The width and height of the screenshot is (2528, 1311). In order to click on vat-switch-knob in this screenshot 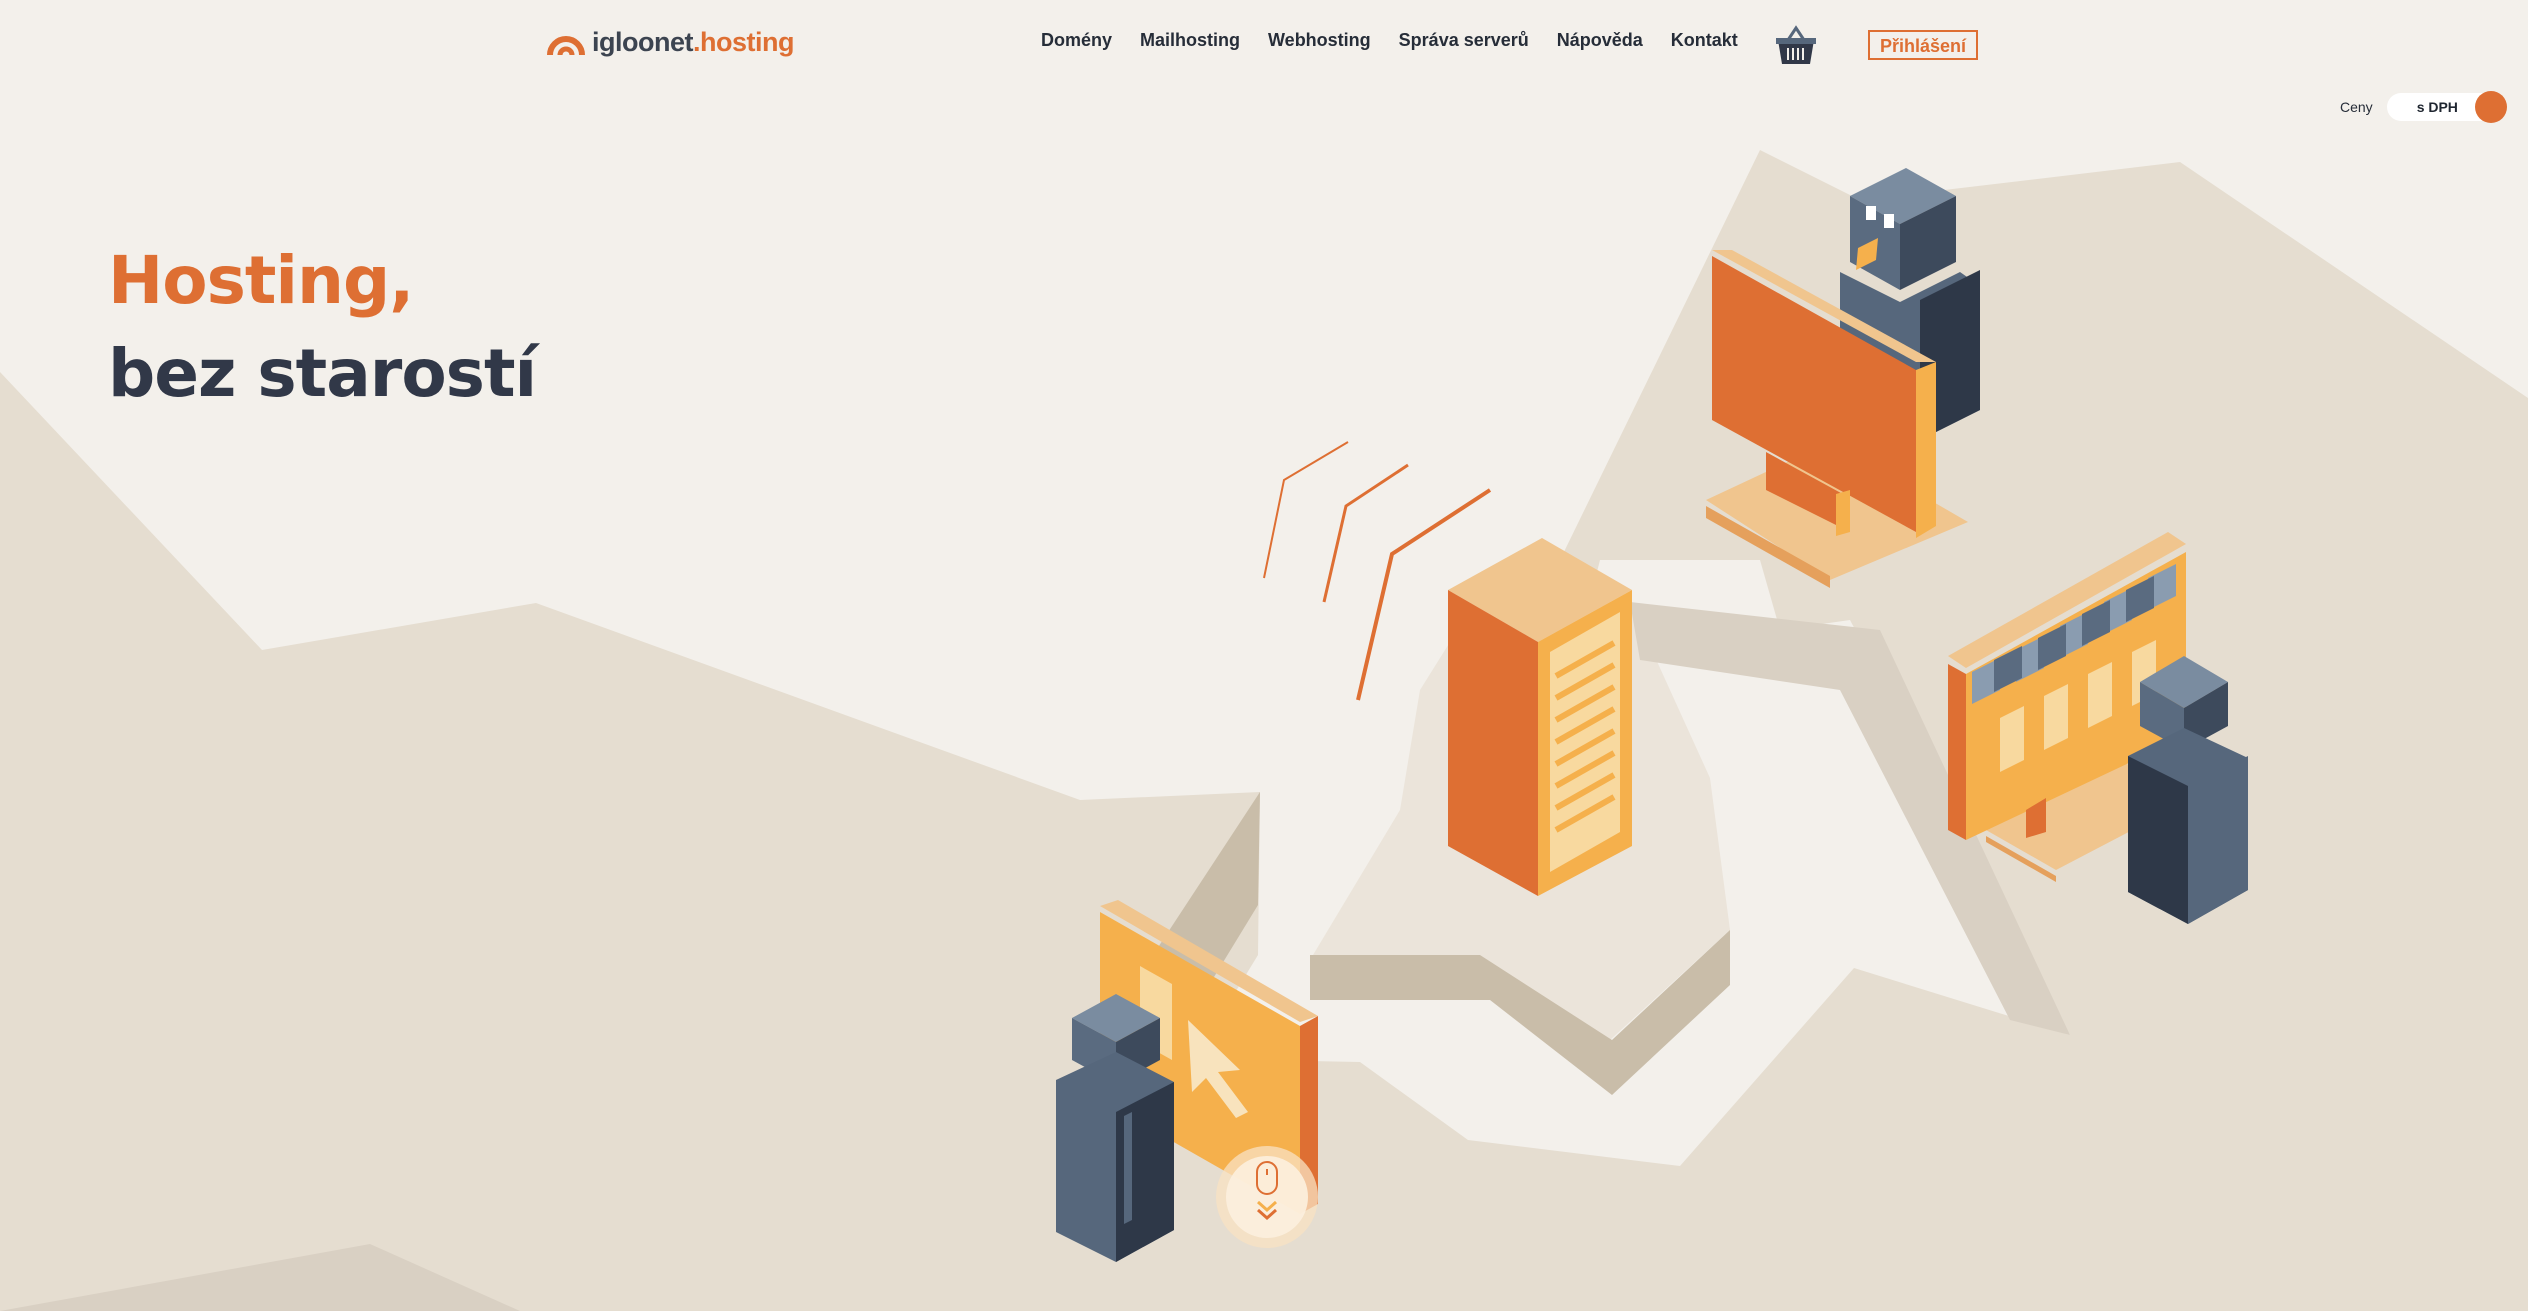, I will do `click(2490, 107)`.